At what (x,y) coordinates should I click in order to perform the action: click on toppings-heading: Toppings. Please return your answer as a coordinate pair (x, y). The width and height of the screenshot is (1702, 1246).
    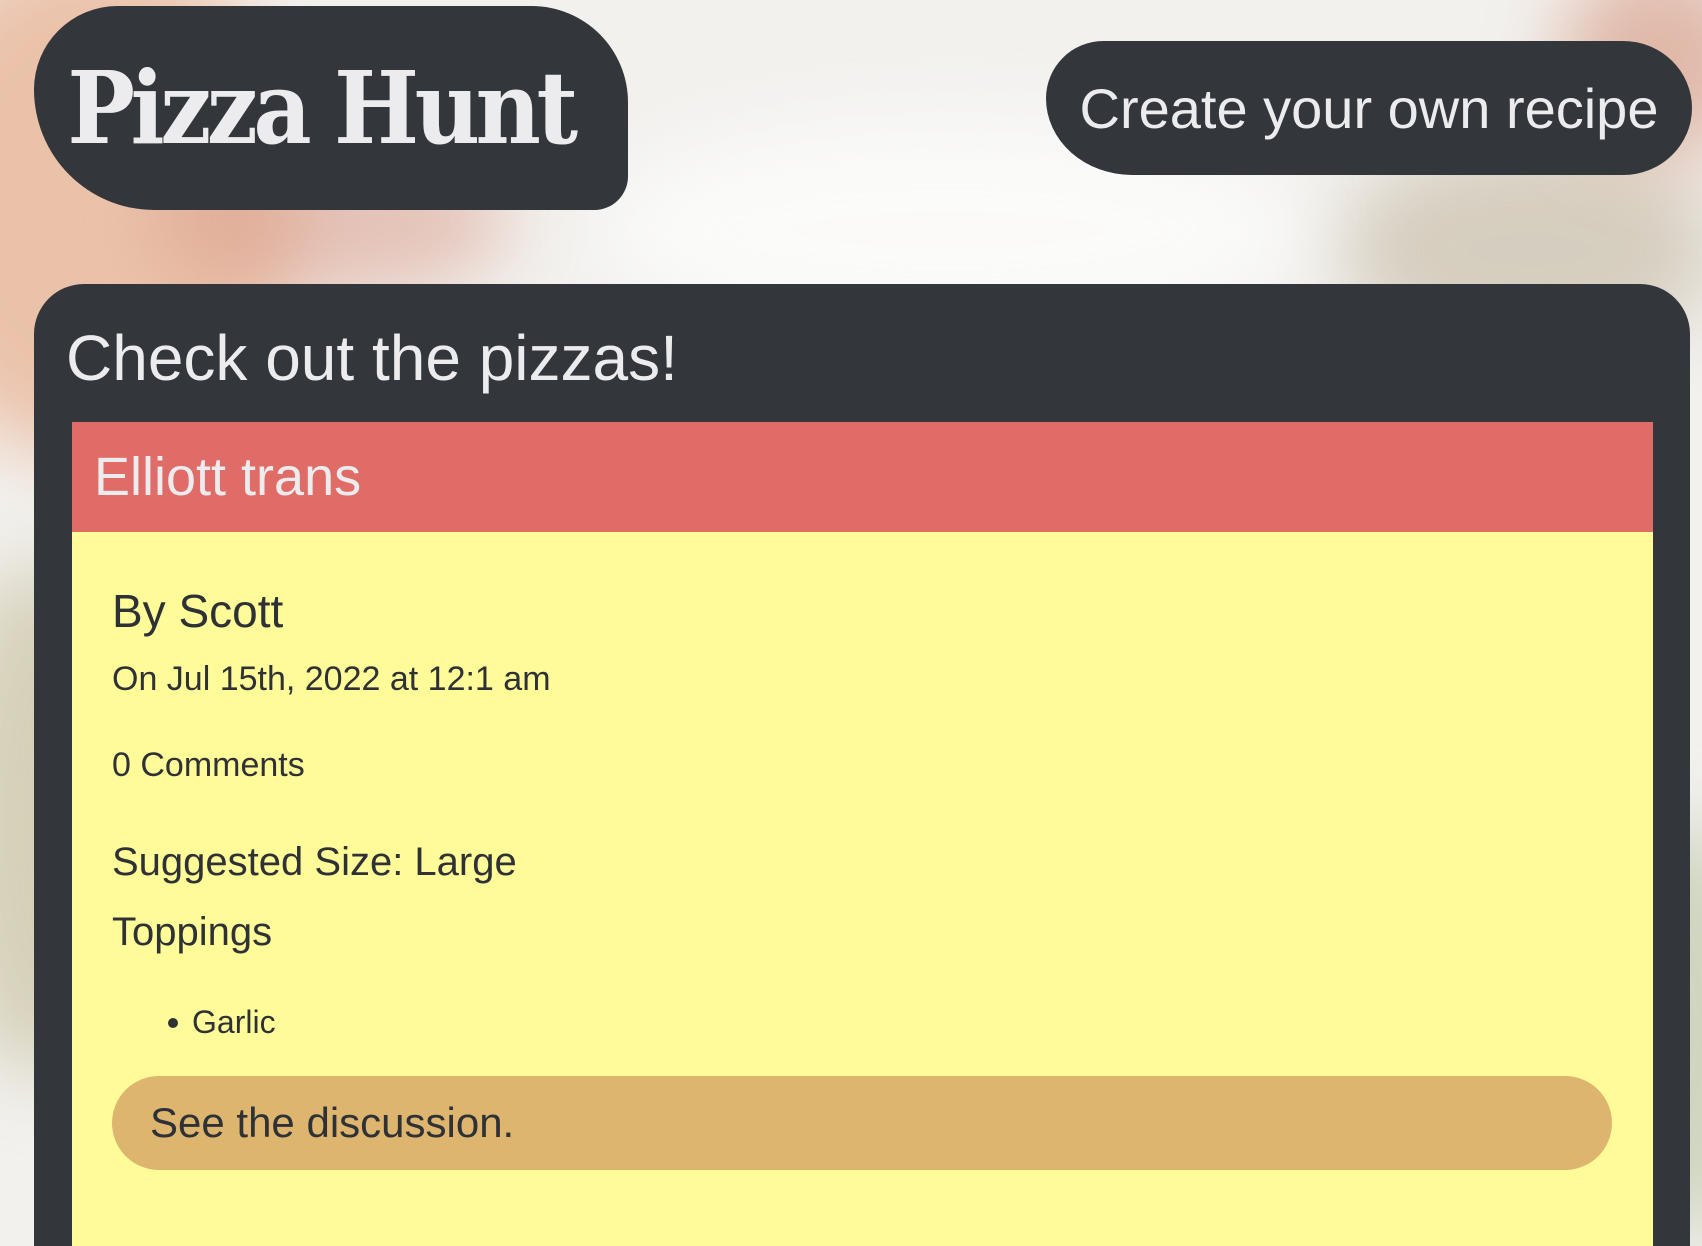
    Looking at the image, I should click on (192, 932).